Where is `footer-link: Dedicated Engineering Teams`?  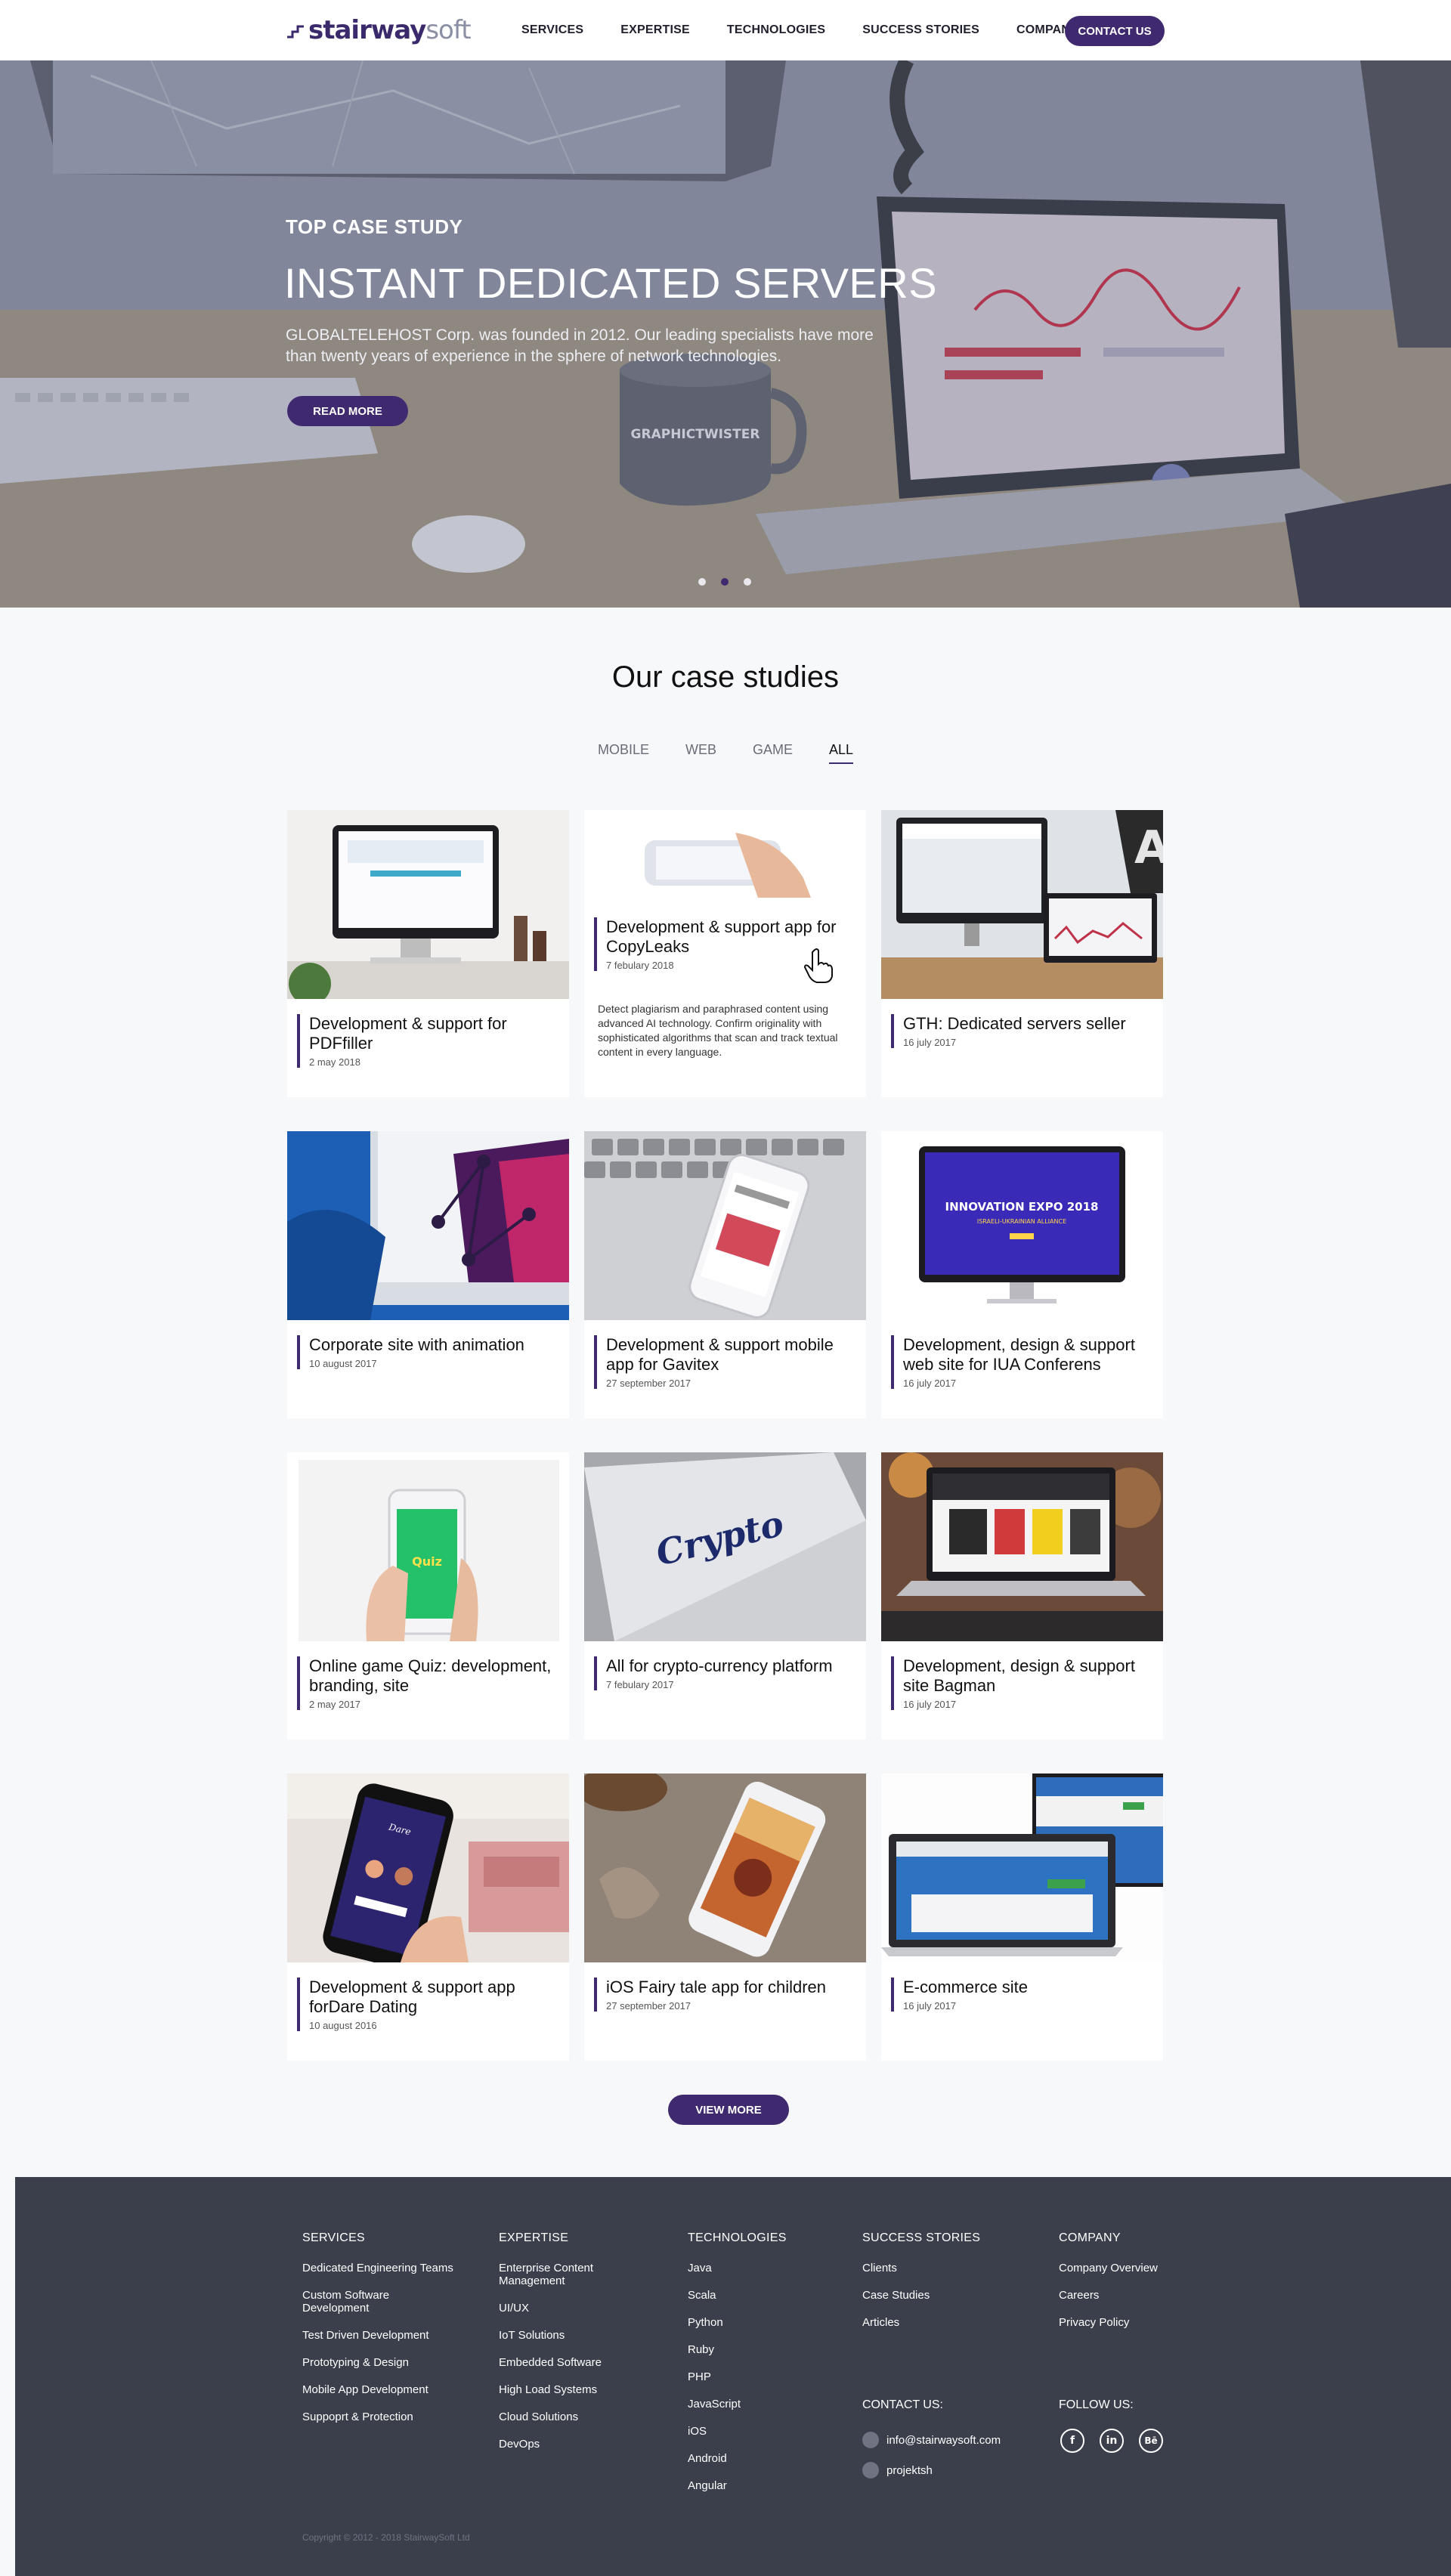
footer-link: Dedicated Engineering Teams is located at coordinates (378, 2268).